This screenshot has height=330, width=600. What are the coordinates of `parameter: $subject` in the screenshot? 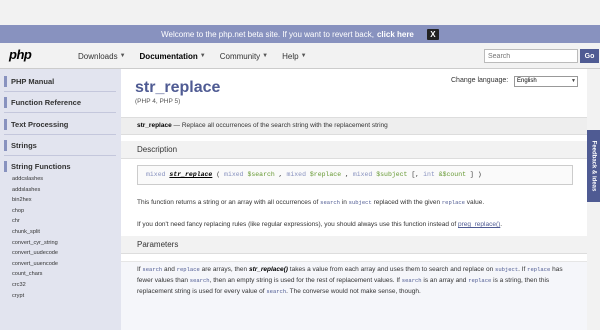 It's located at (392, 174).